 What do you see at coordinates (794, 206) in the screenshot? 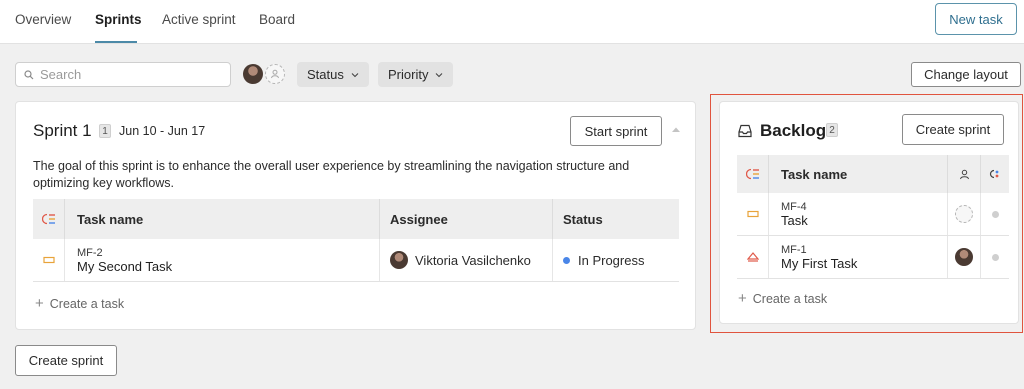
I see `task-key: MF-4` at bounding box center [794, 206].